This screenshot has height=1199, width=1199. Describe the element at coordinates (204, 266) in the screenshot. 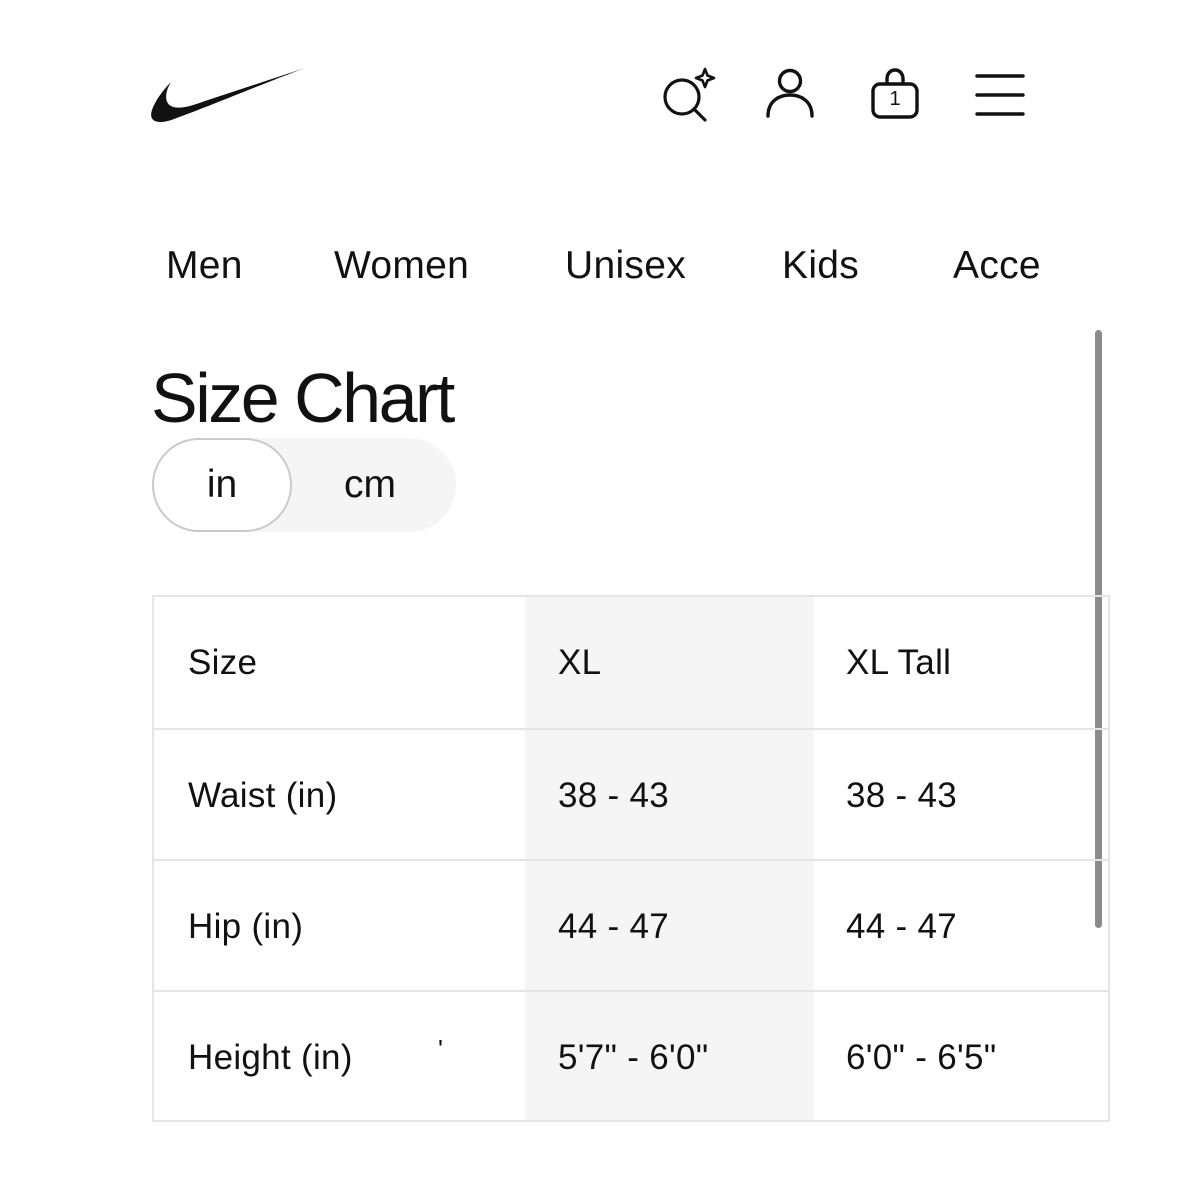

I see `category-men: Men` at that location.